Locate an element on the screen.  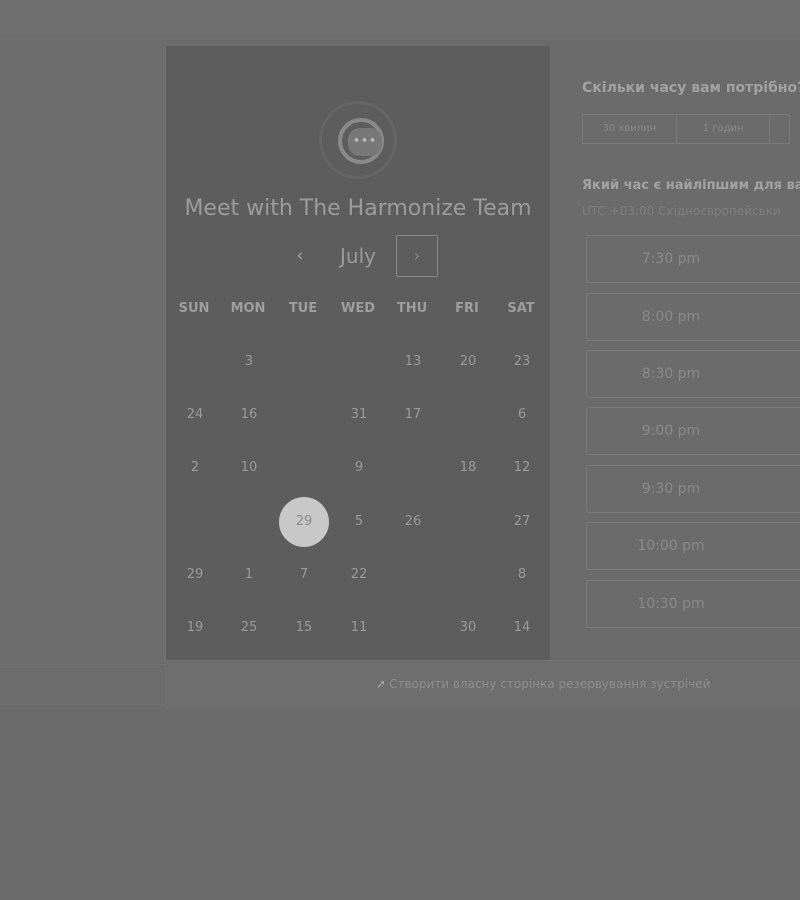
calendar-day: 14 is located at coordinates (522, 628).